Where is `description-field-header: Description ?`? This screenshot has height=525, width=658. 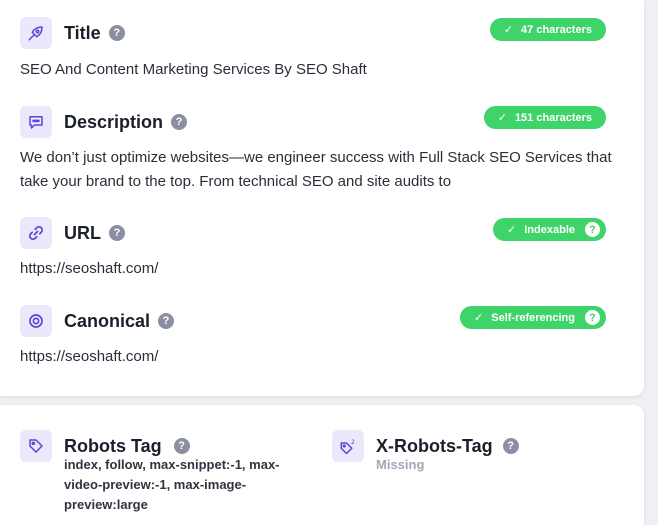 description-field-header: Description ? is located at coordinates (104, 122).